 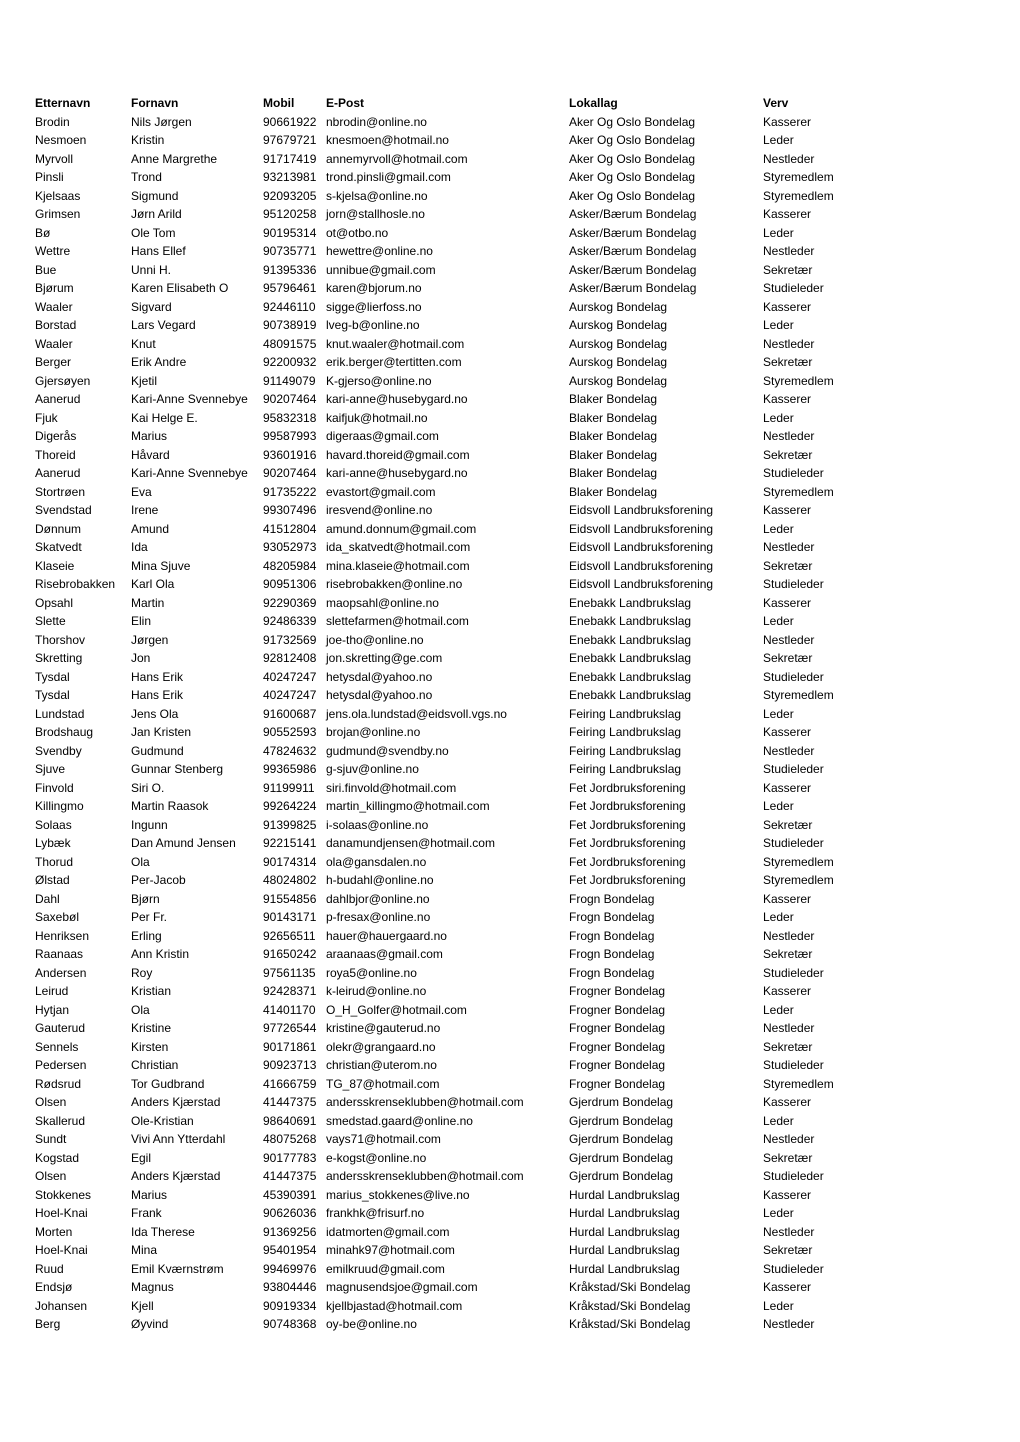 What do you see at coordinates (155, 103) in the screenshot?
I see `header-fornavn: Fornavn` at bounding box center [155, 103].